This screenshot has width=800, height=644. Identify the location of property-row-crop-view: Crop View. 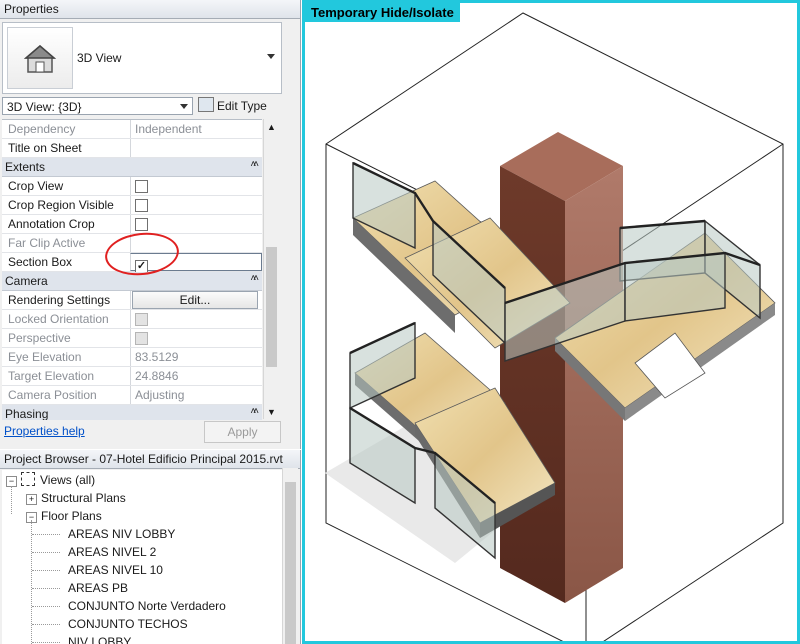
(132, 186).